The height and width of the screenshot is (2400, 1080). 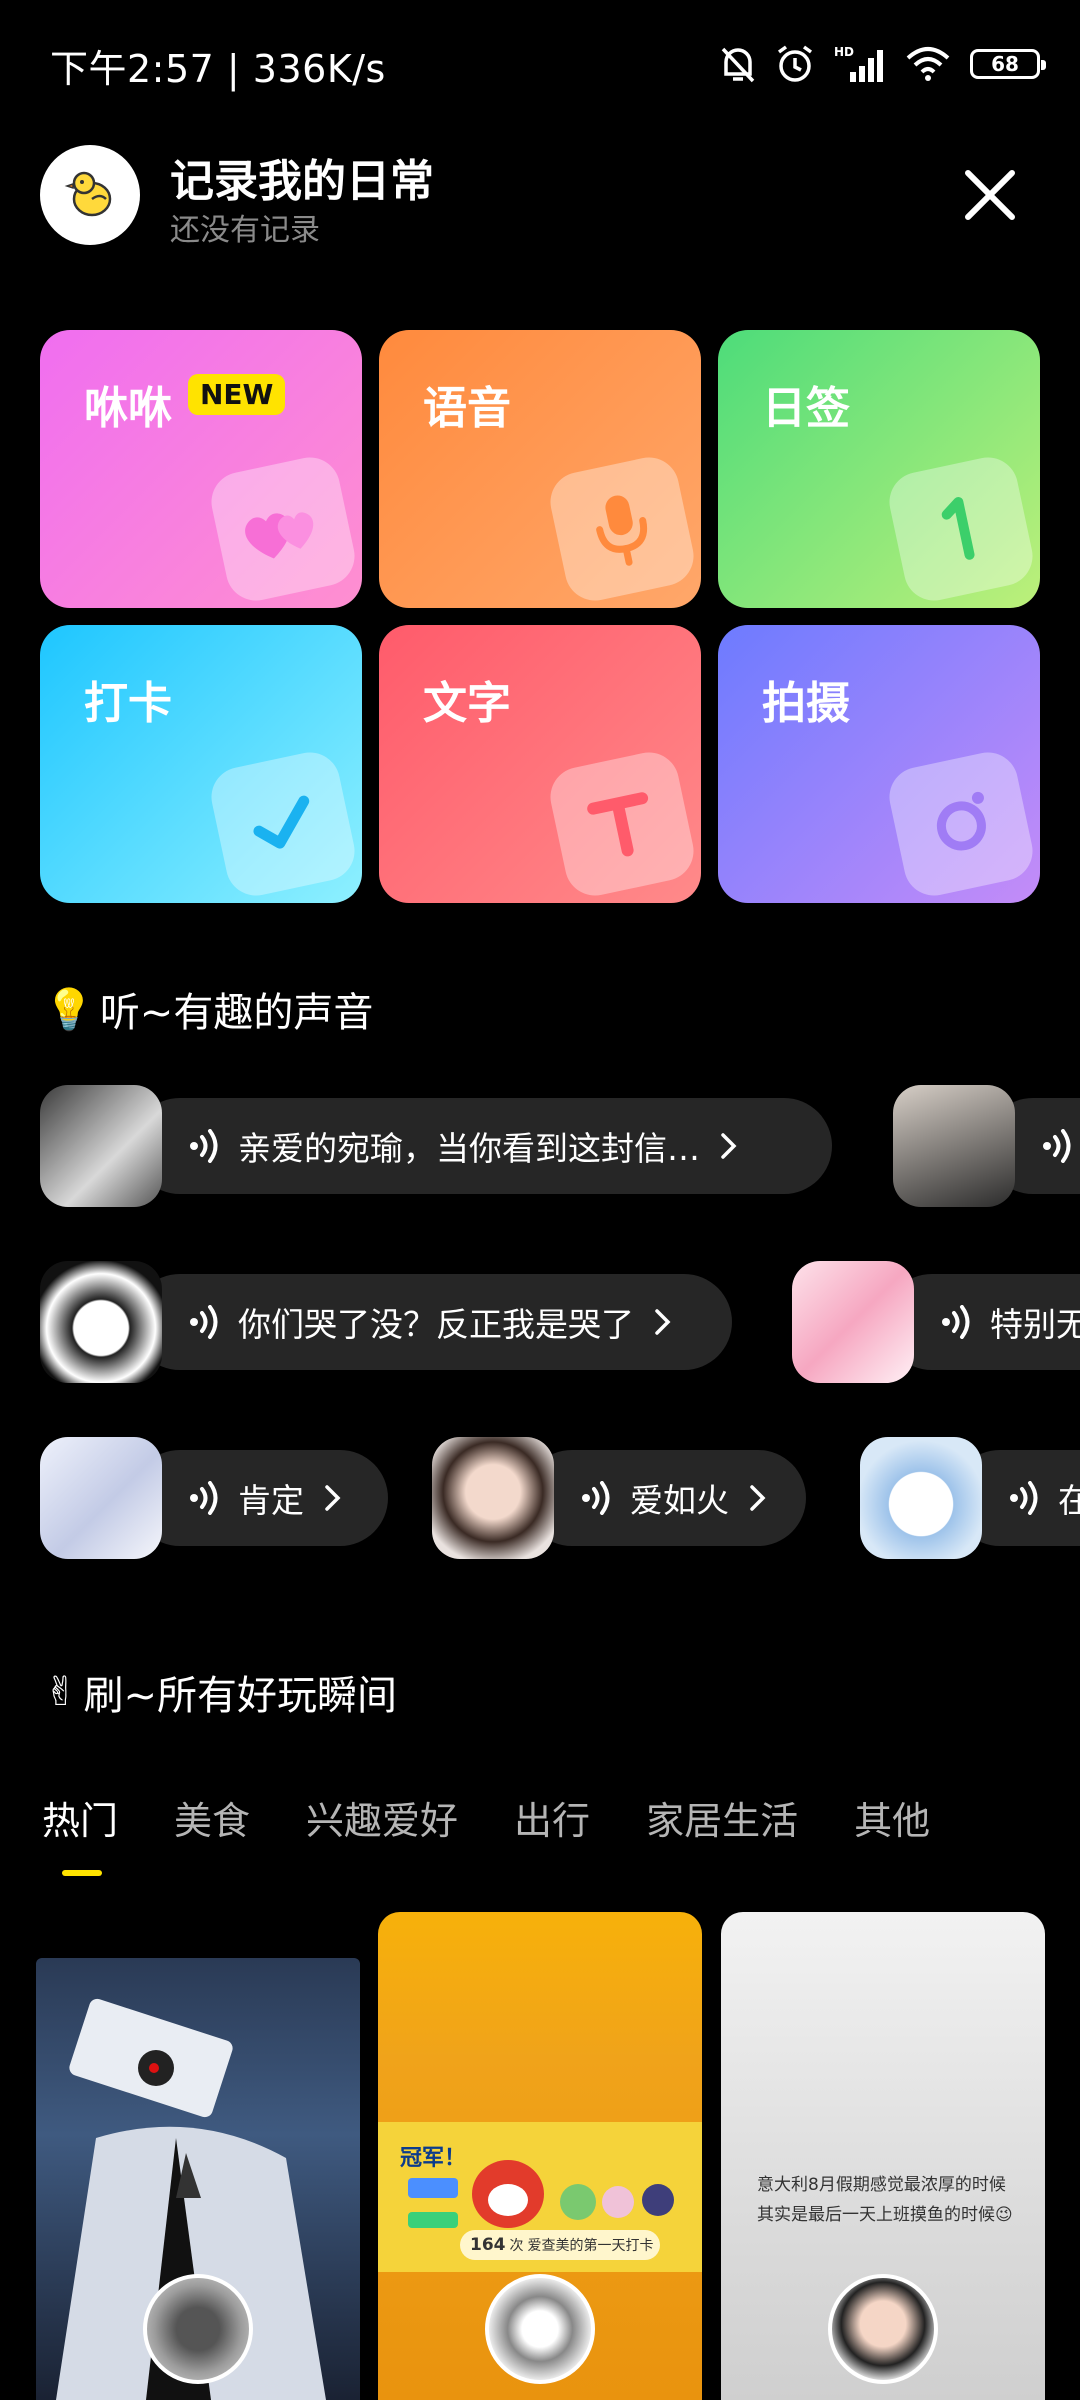 I want to click on voice-item, so click(x=986, y=1146).